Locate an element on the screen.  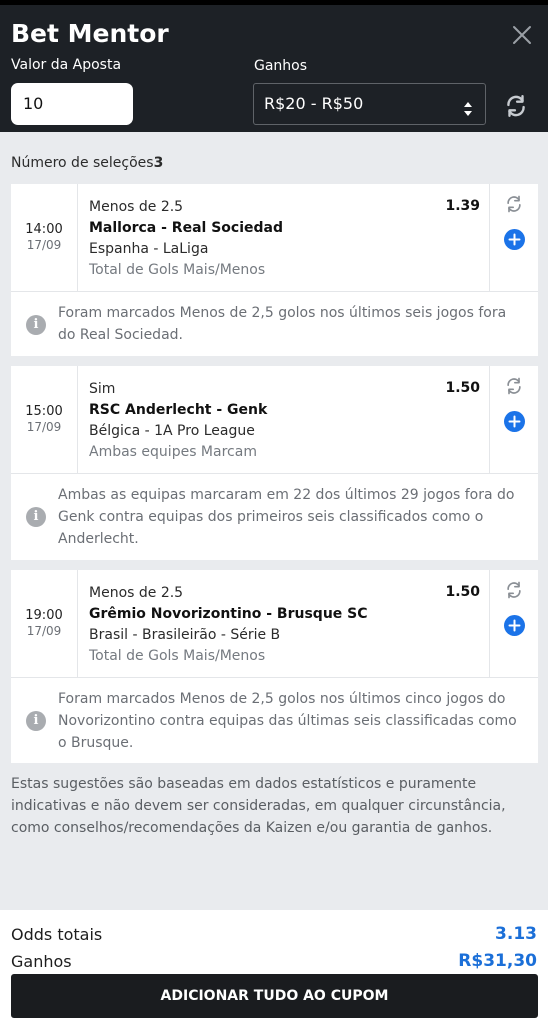
winnings-label: Ganhos is located at coordinates (281, 66).